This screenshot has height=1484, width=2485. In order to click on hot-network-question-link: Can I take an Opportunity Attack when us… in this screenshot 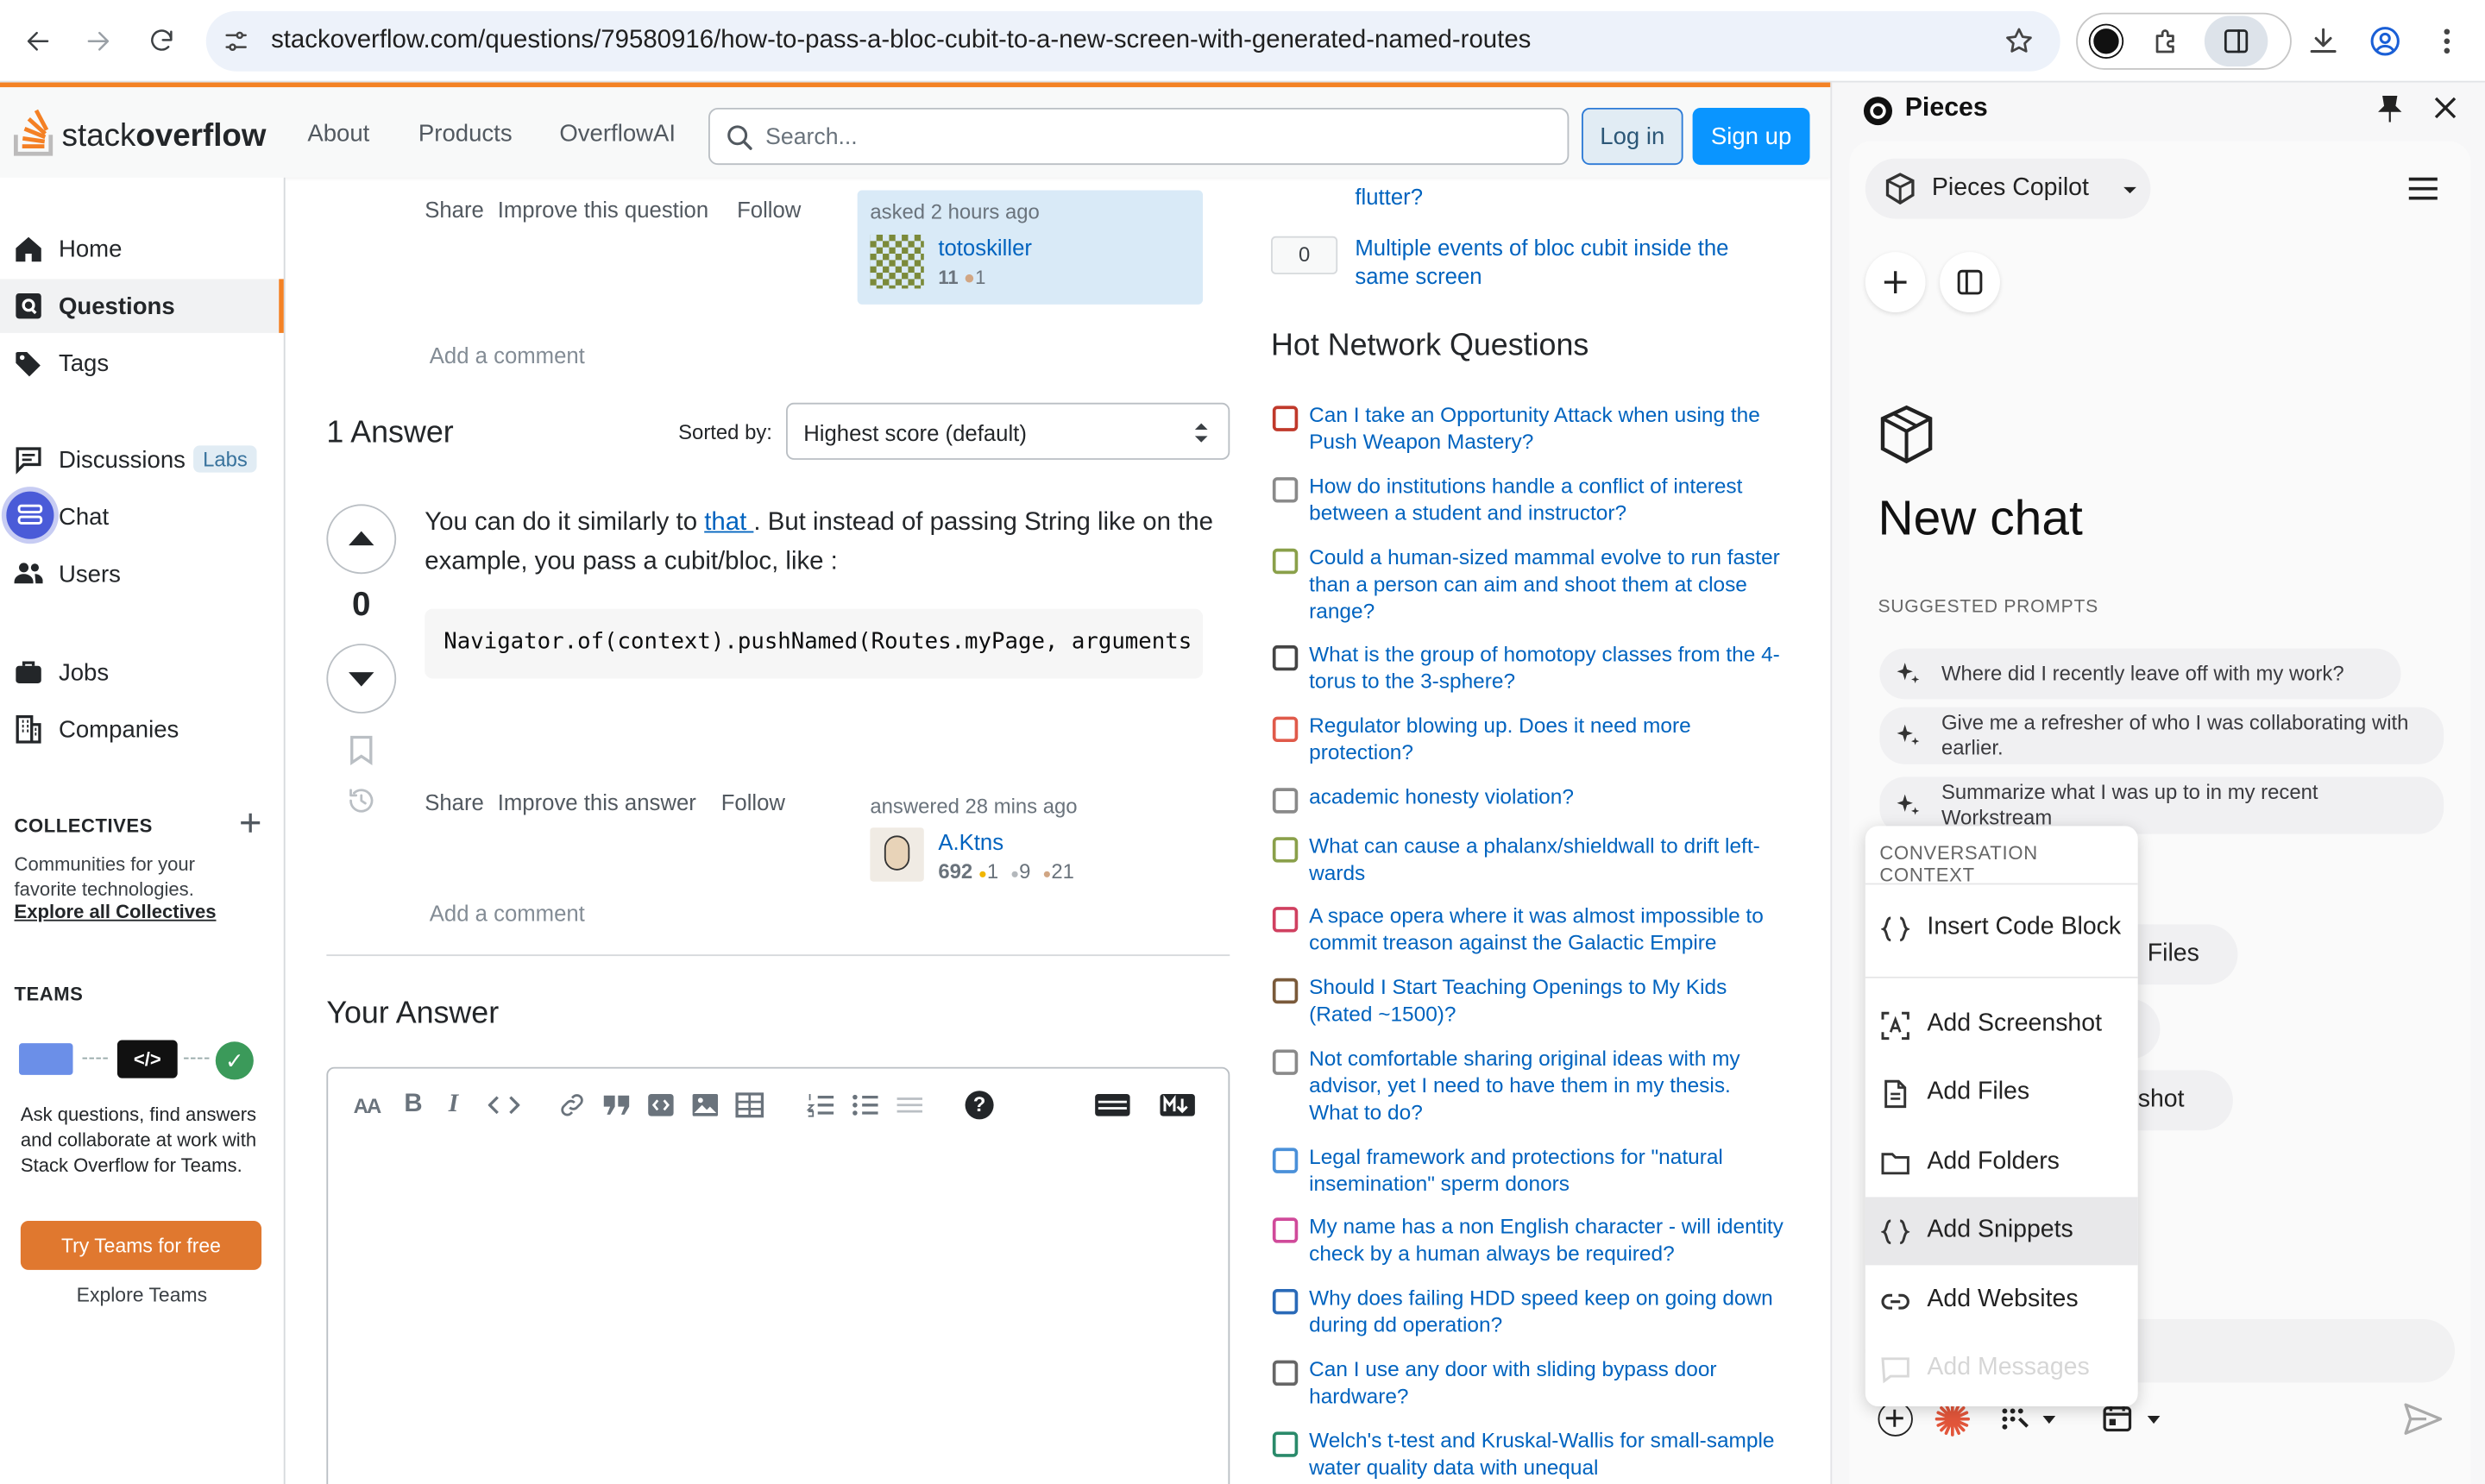, I will do `click(1546, 428)`.